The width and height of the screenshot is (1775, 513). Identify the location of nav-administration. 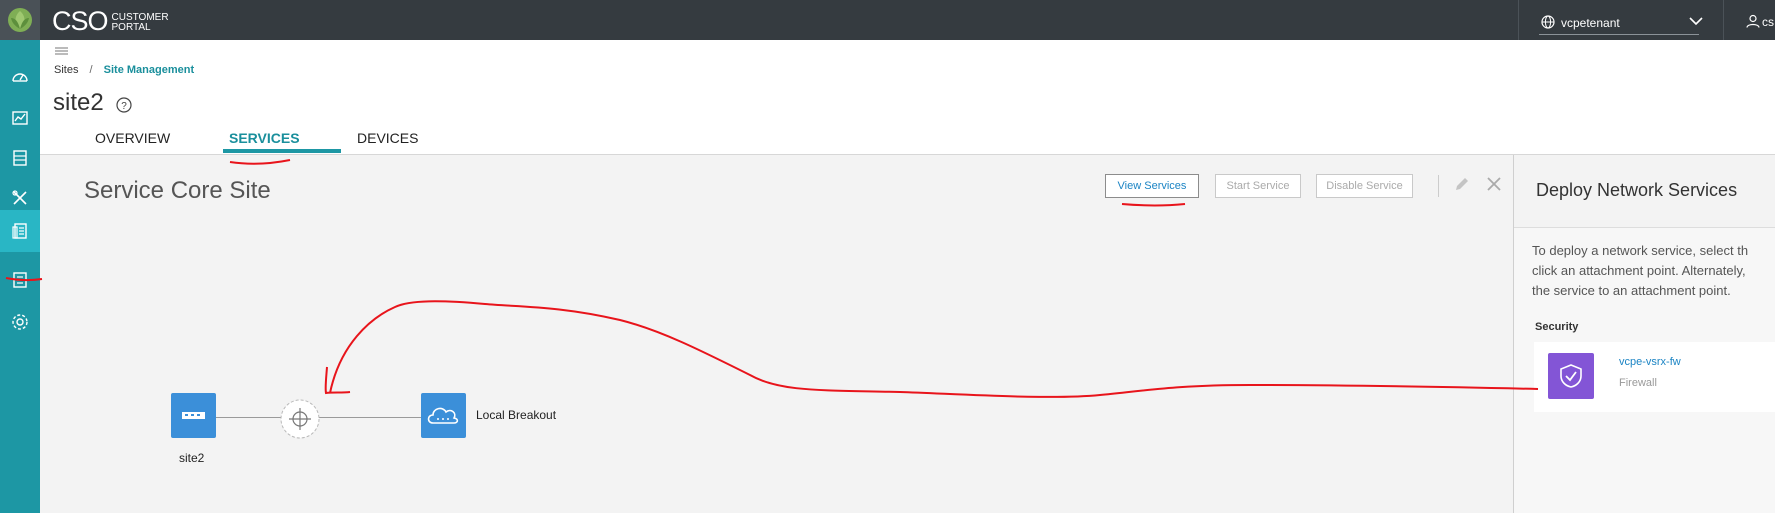
(20, 231).